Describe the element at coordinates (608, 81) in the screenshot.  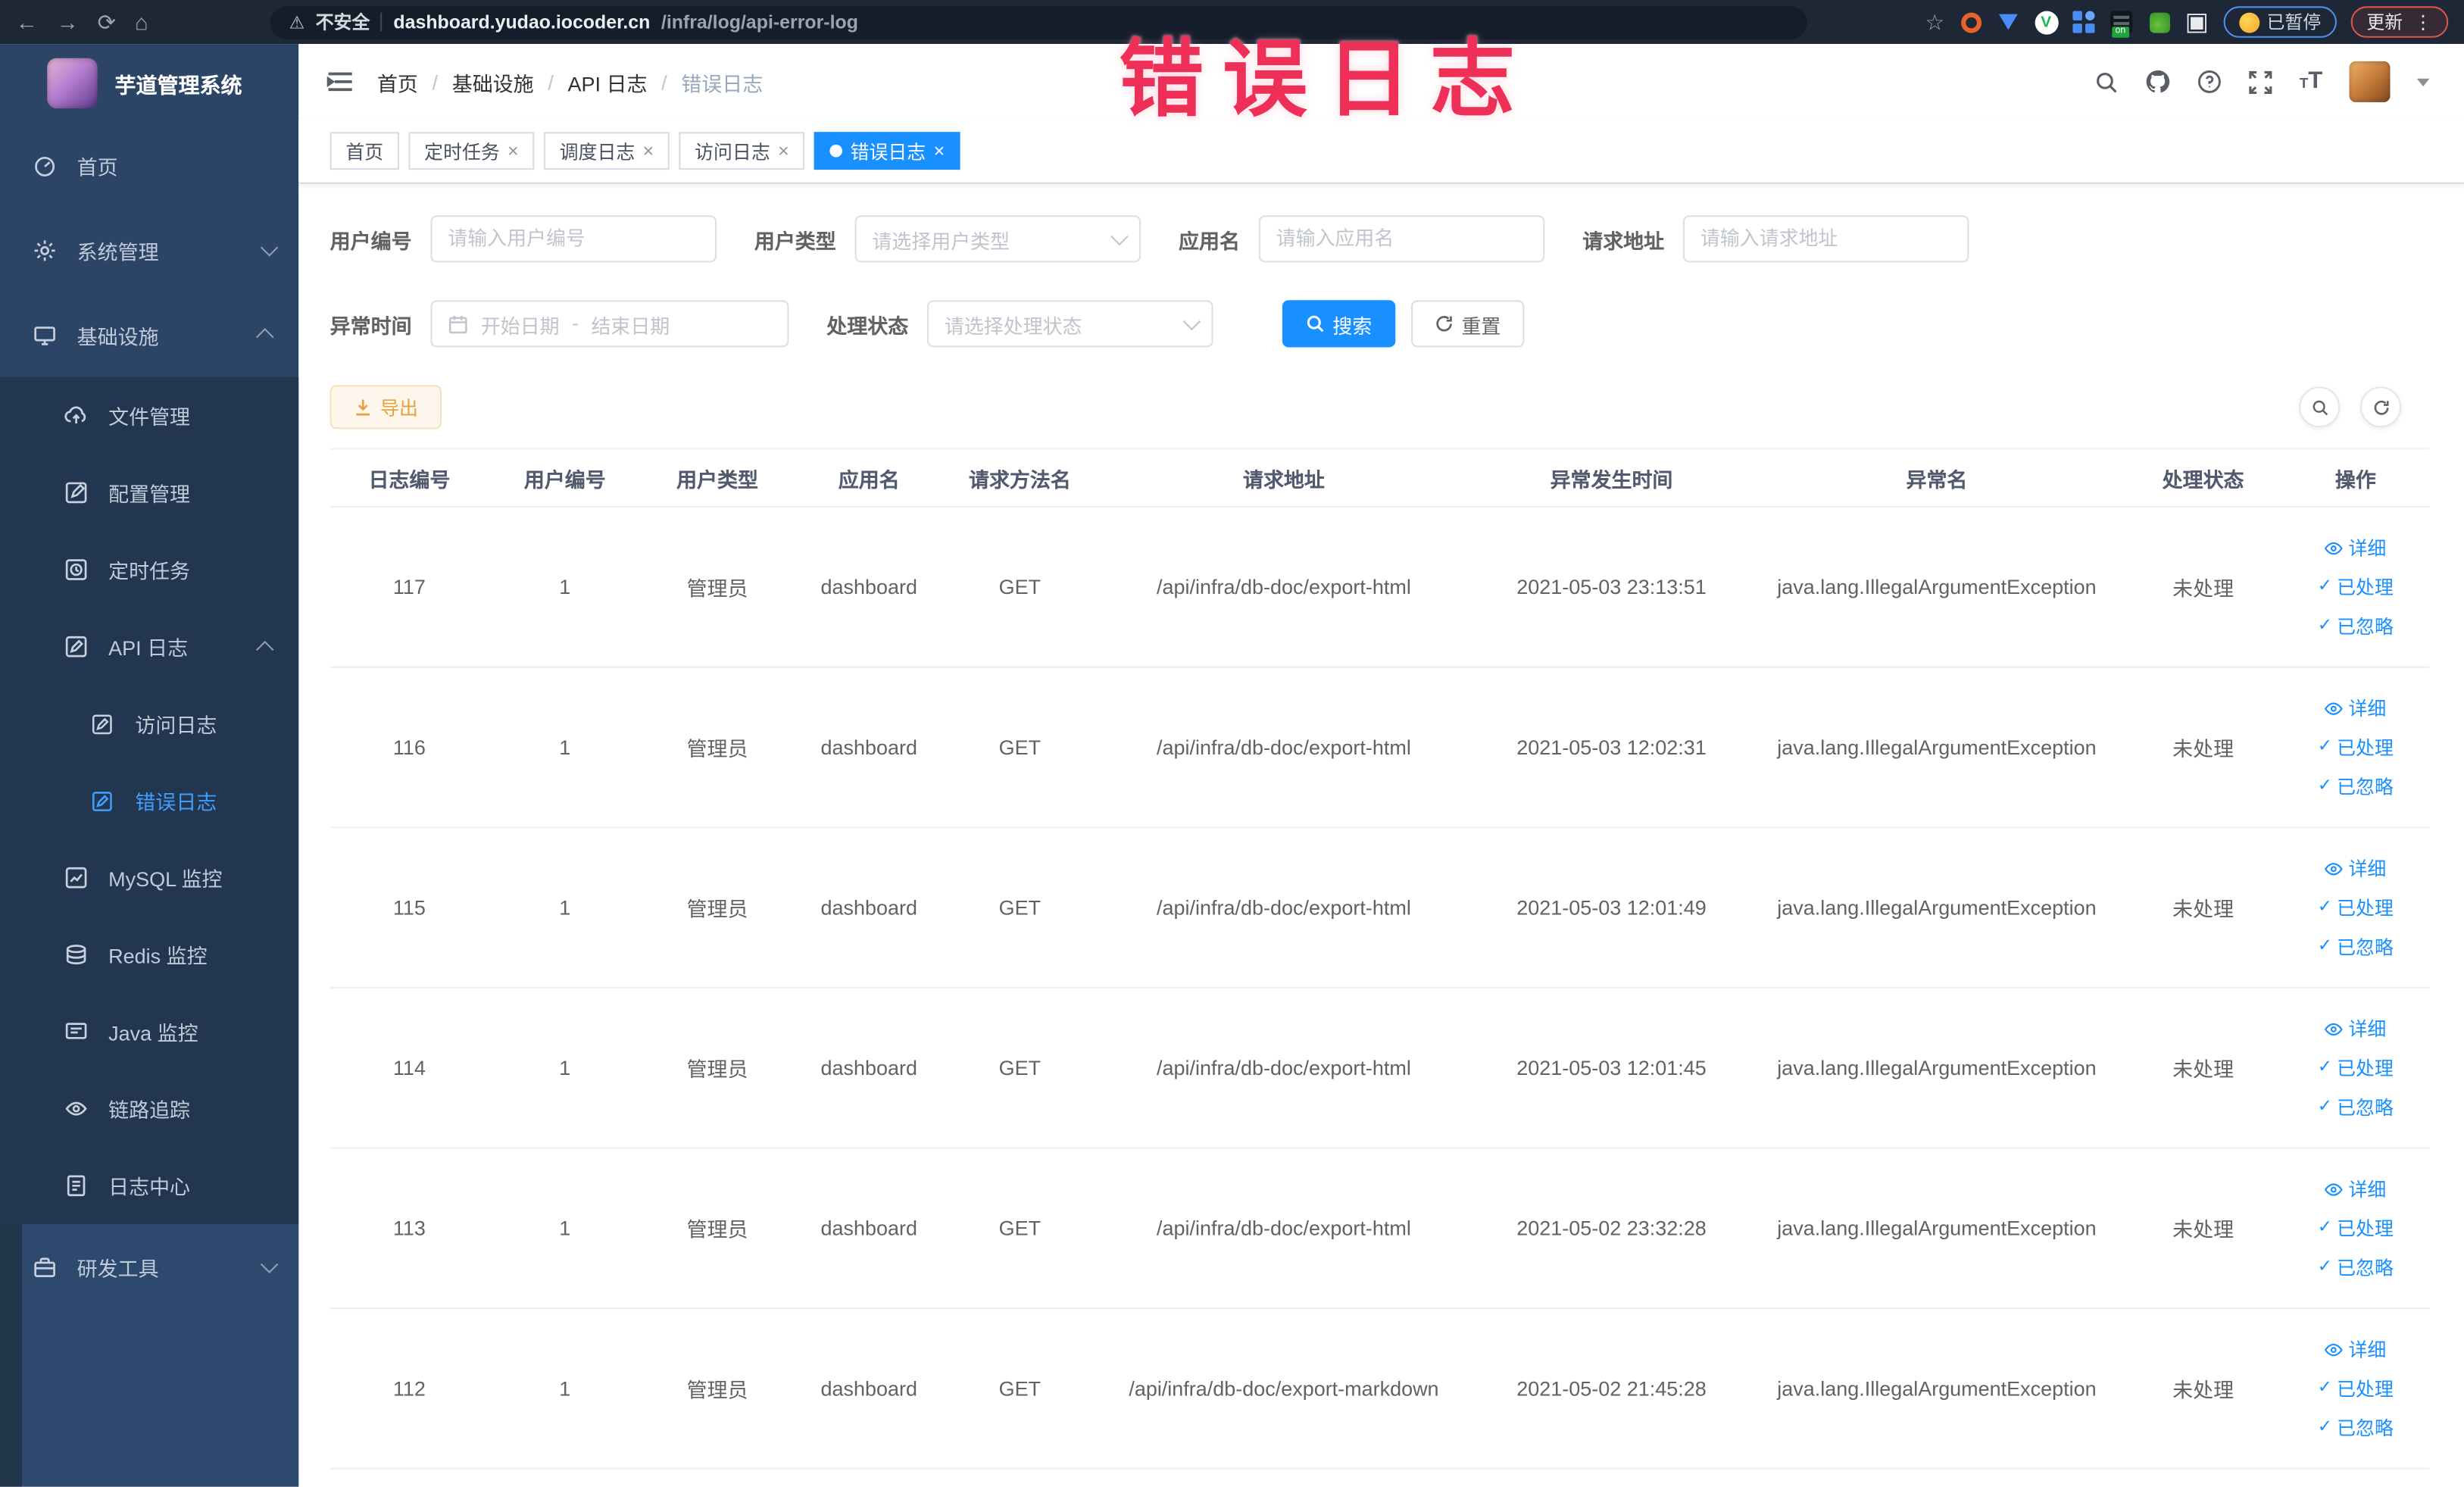
I see `breadcrumb-group: API 日志` at that location.